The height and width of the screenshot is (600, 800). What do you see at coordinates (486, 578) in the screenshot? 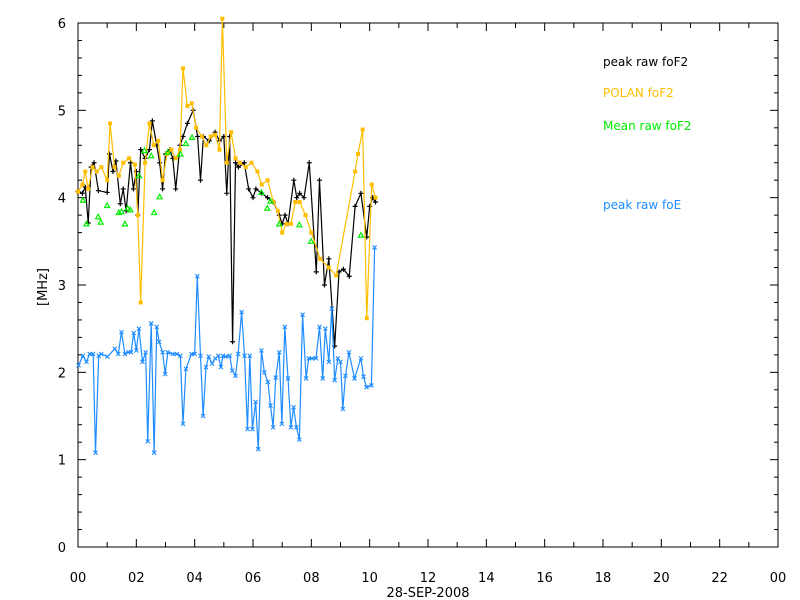
I see `x-tick-label: 14` at bounding box center [486, 578].